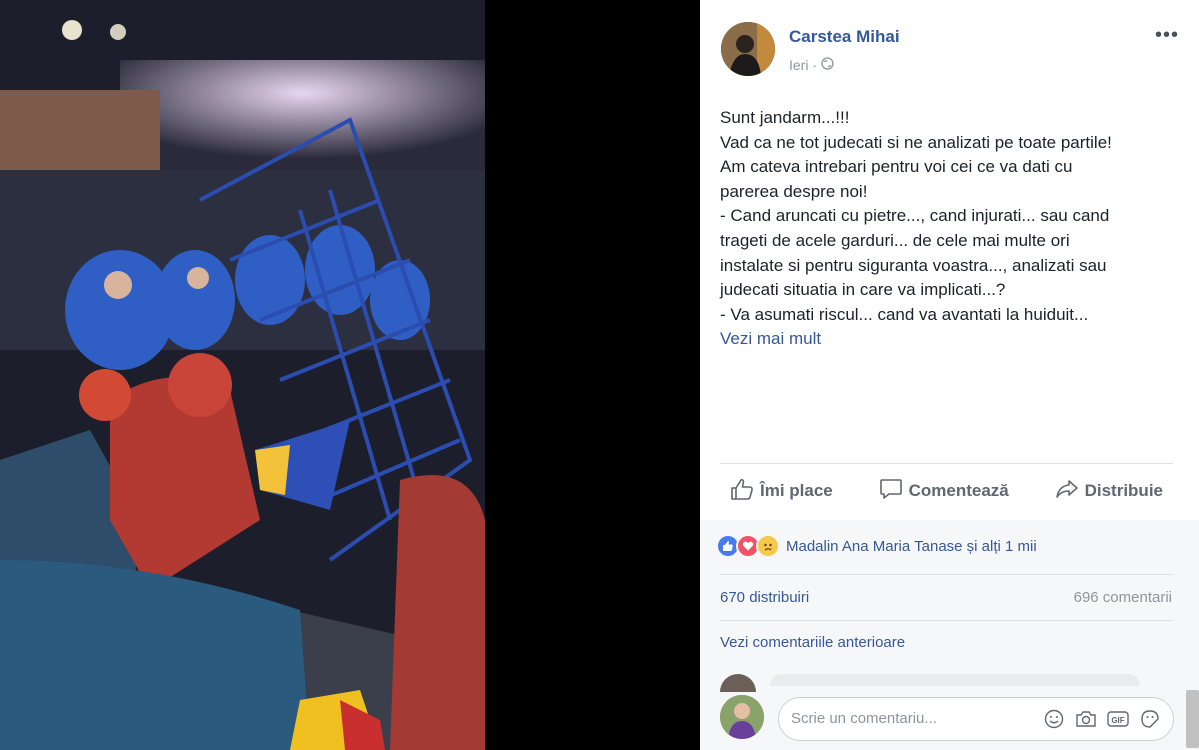  I want to click on post-meta: Ieri ·, so click(811, 65).